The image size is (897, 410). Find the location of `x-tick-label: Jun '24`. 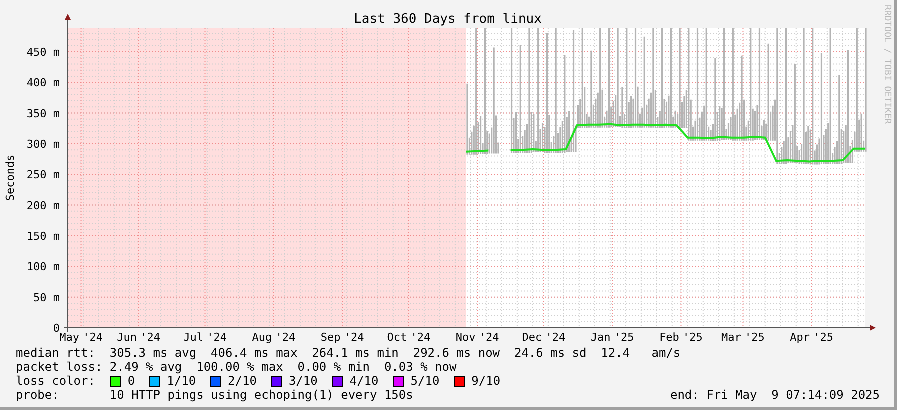

x-tick-label: Jun '24 is located at coordinates (139, 337).